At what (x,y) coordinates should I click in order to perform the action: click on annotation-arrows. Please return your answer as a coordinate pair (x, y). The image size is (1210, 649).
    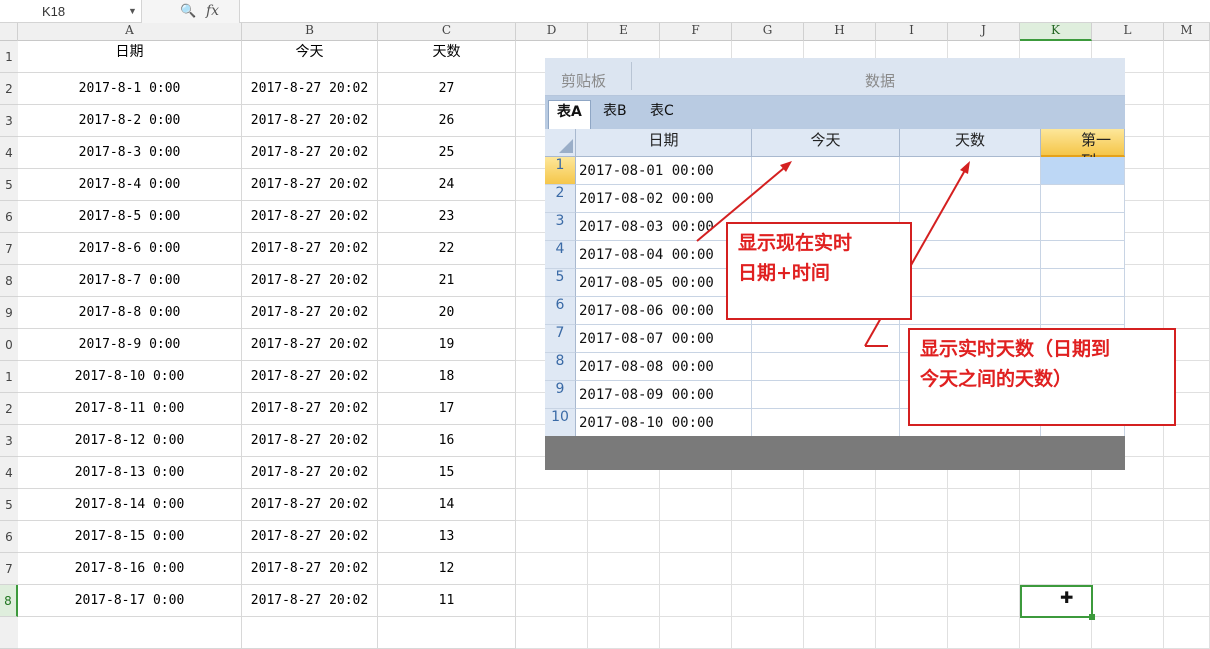
    Looking at the image, I should click on (833, 254).